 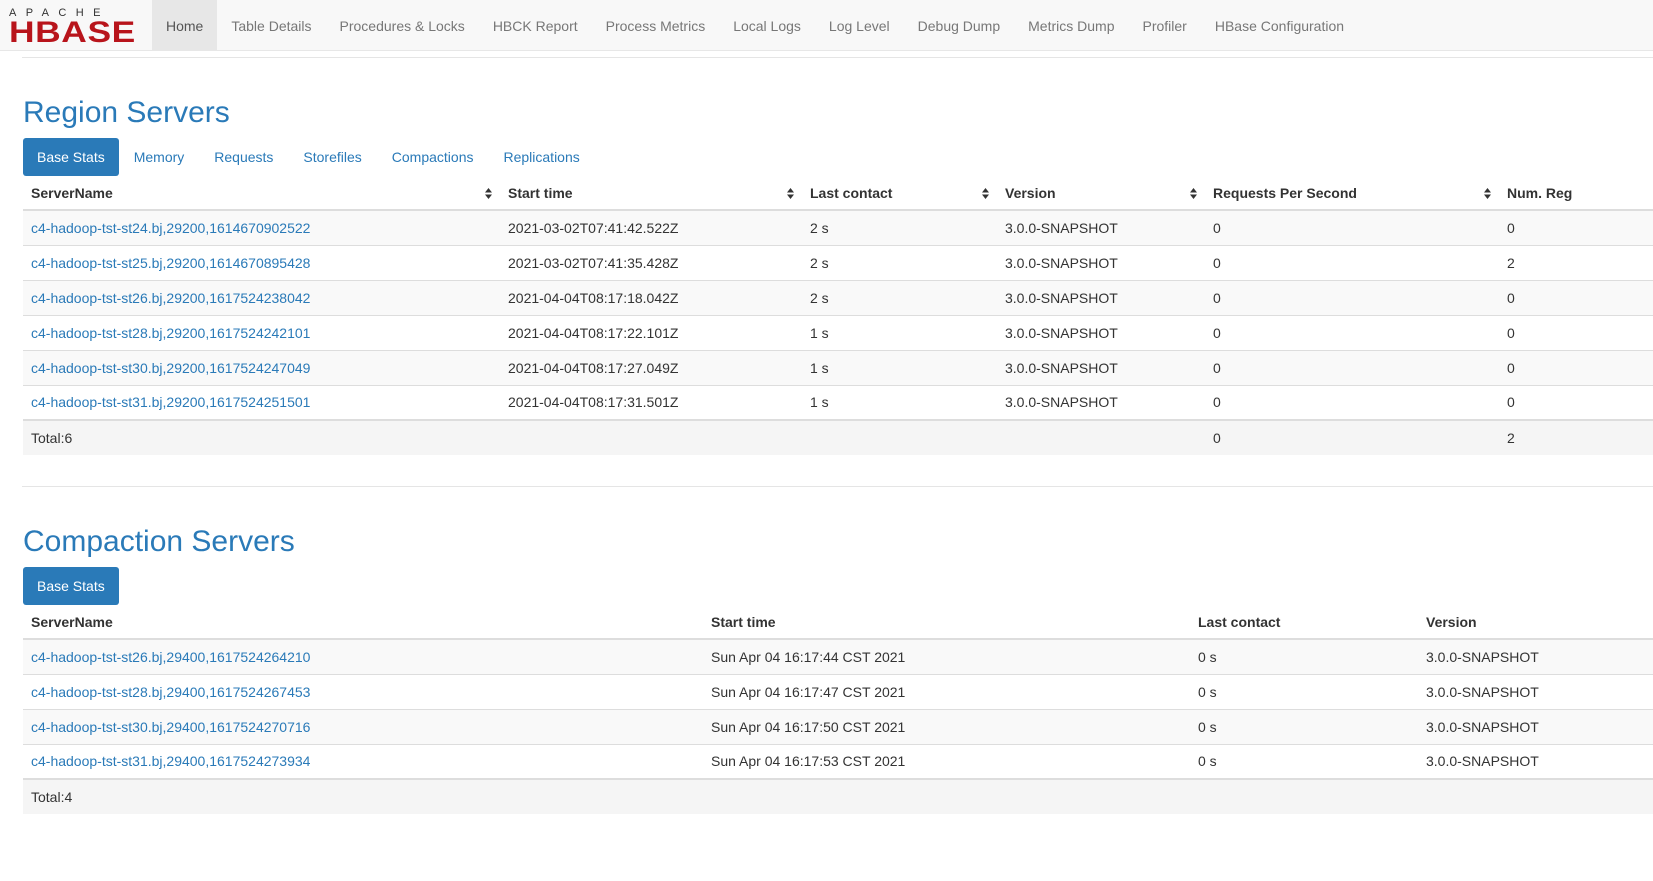 I want to click on nav-hbck-report: HBCK Report, so click(x=535, y=25).